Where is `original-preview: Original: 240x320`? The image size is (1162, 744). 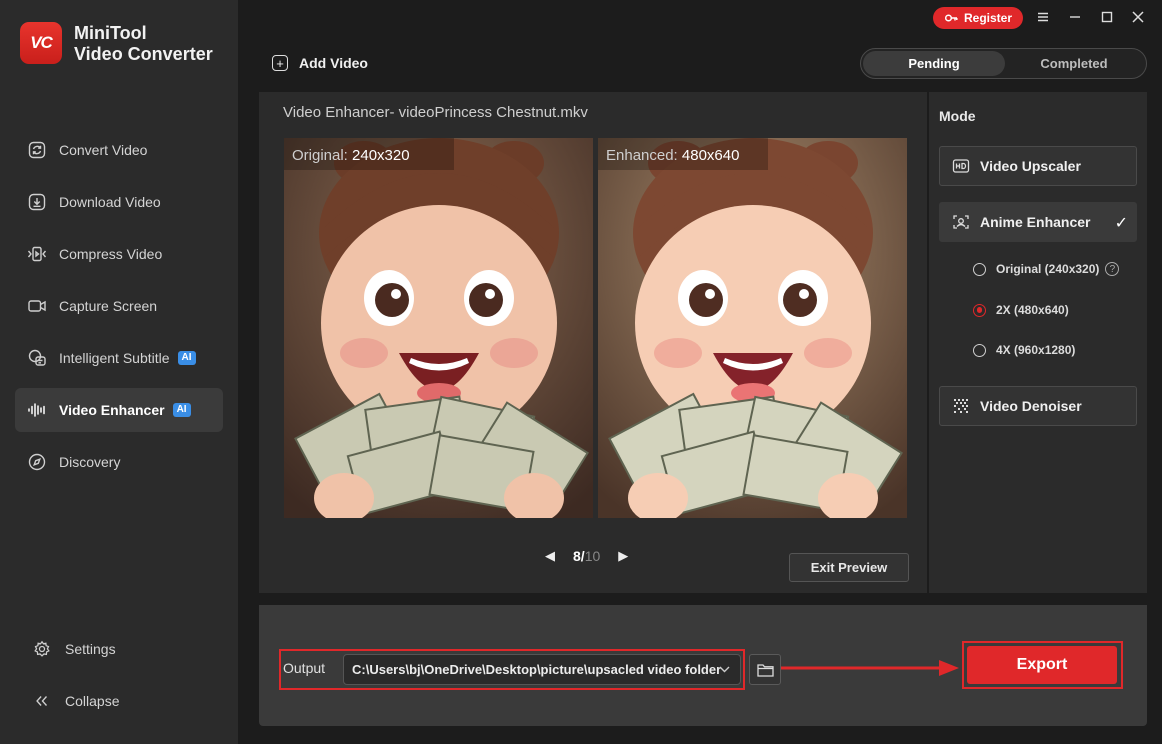 original-preview: Original: 240x320 is located at coordinates (438, 328).